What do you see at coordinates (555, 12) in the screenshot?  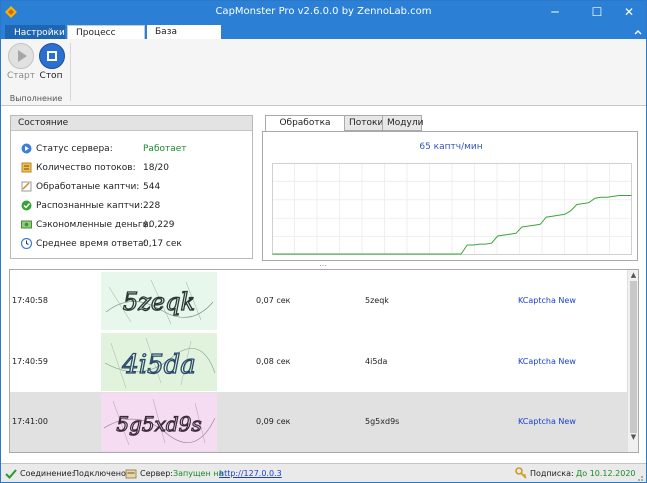 I see `minimize-button: ─` at bounding box center [555, 12].